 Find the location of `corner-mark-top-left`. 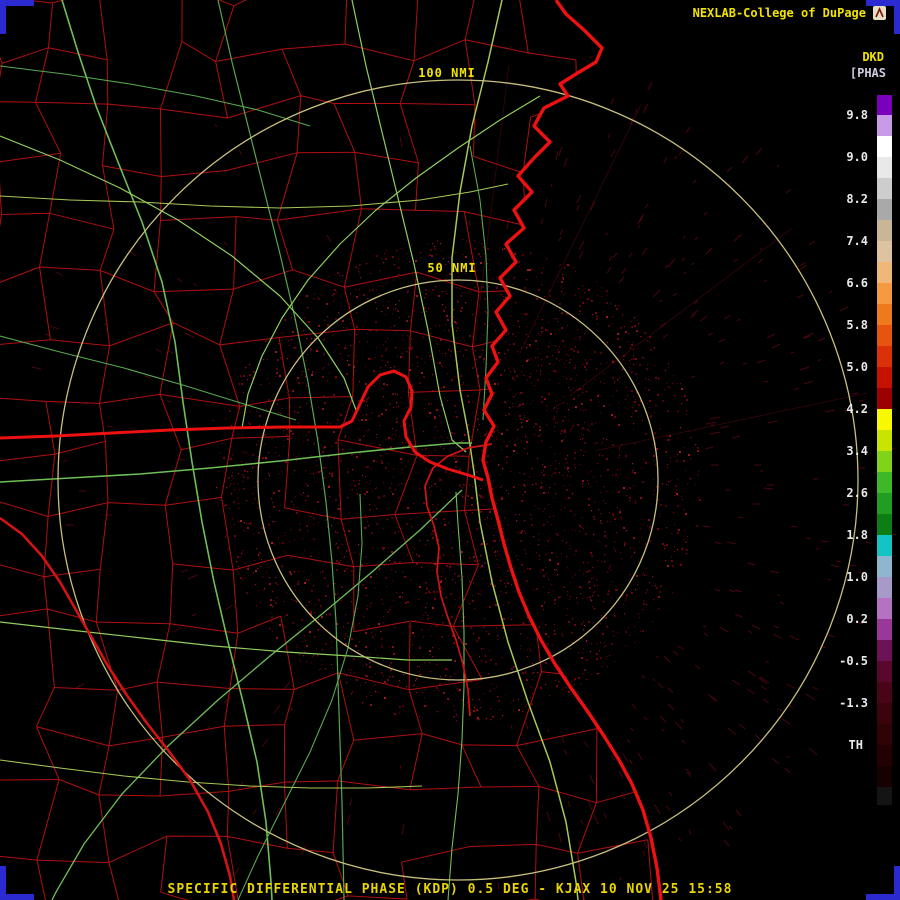

corner-mark-top-left is located at coordinates (17, 17).